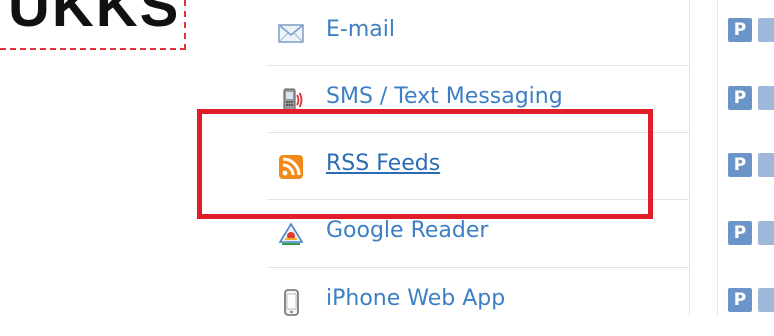 Image resolution: width=774 pixels, height=336 pixels. What do you see at coordinates (444, 96) in the screenshot?
I see `list-item-label-sms: SMS / Text Messaging` at bounding box center [444, 96].